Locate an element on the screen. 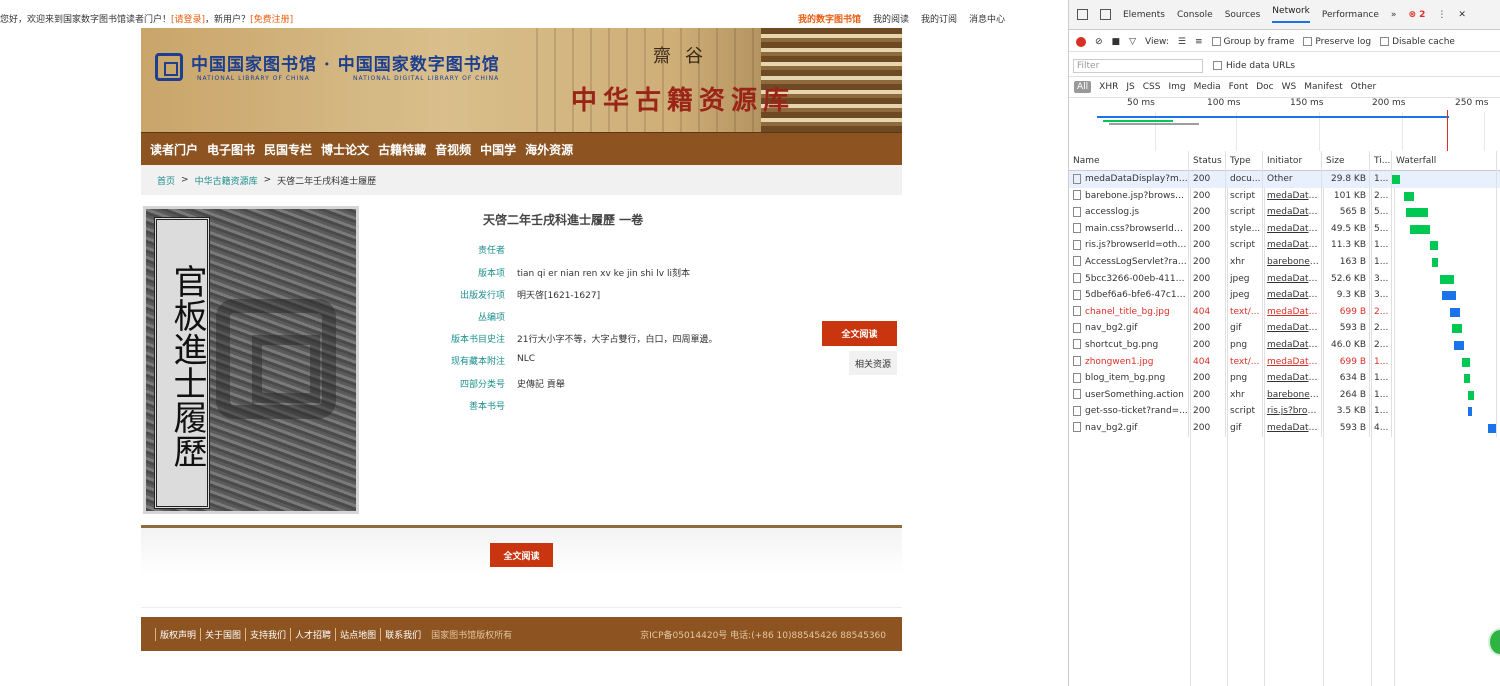  record-icon is located at coordinates (1081, 41).